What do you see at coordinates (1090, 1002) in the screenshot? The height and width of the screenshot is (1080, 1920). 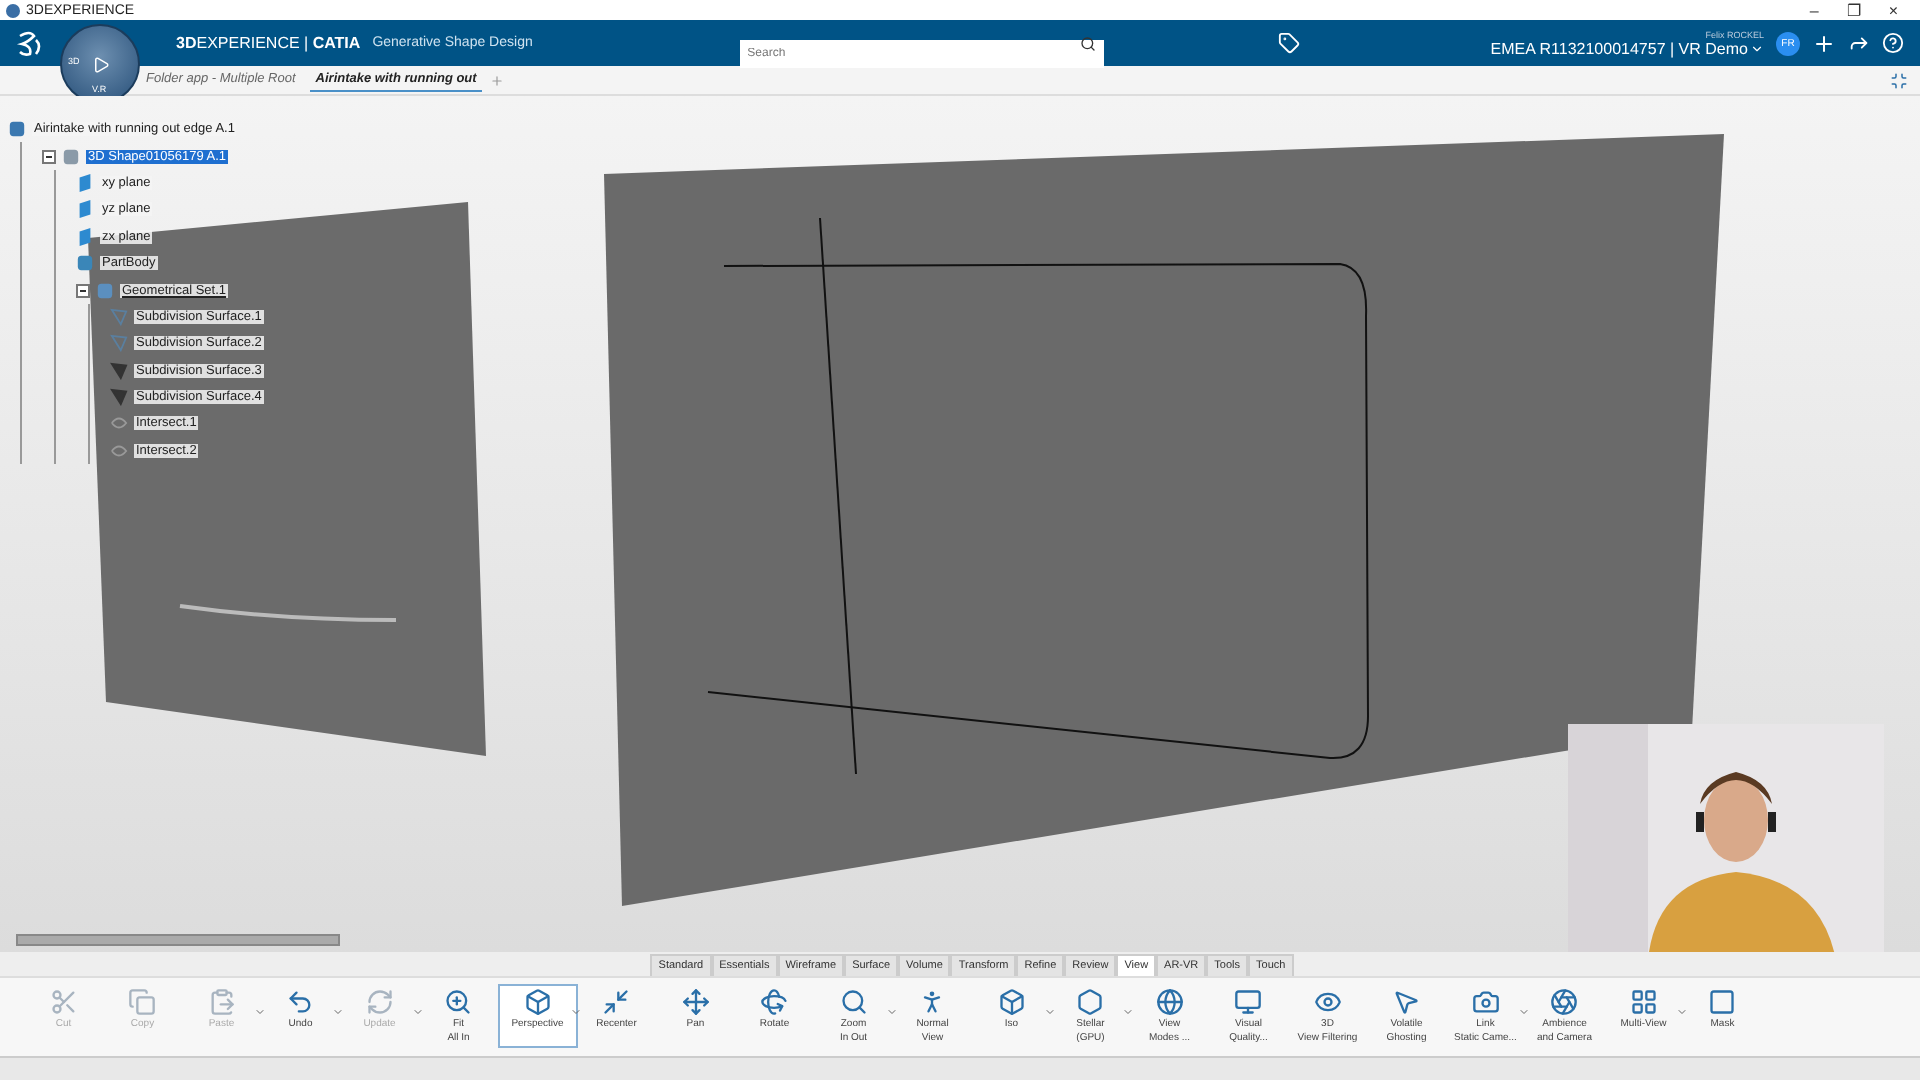 I see `hexagon-icon` at bounding box center [1090, 1002].